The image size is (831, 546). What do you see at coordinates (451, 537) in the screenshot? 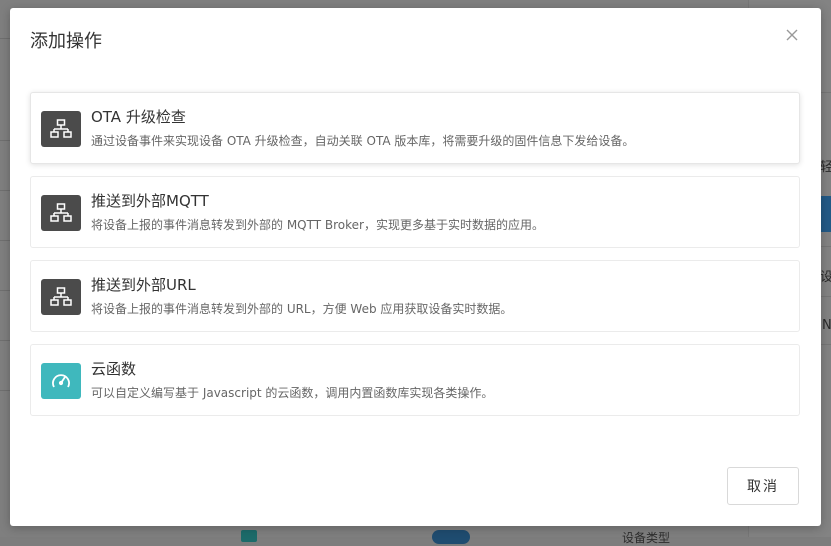
I see `background-toggle` at bounding box center [451, 537].